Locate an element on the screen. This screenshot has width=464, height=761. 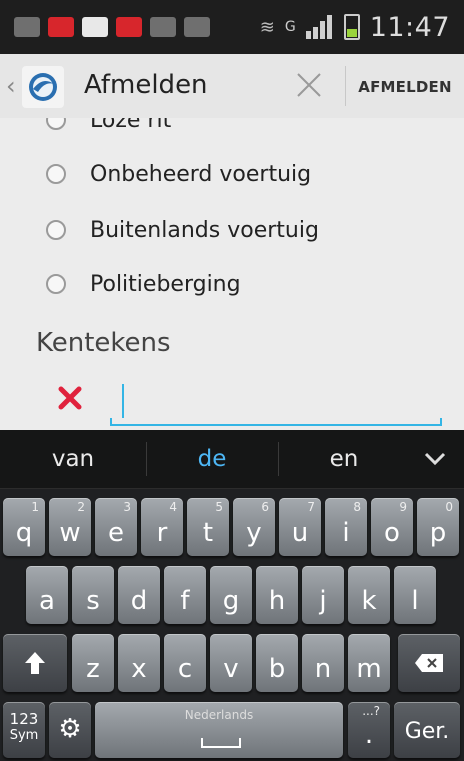
option-row: Loze rit is located at coordinates (108, 129).